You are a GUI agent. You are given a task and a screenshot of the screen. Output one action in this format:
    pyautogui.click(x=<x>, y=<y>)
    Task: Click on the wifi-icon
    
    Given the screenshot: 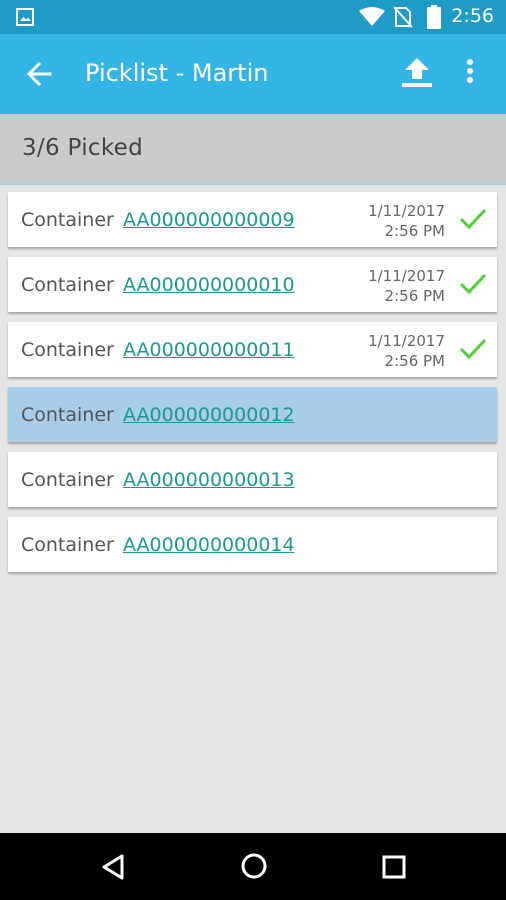 What is the action you would take?
    pyautogui.click(x=372, y=16)
    